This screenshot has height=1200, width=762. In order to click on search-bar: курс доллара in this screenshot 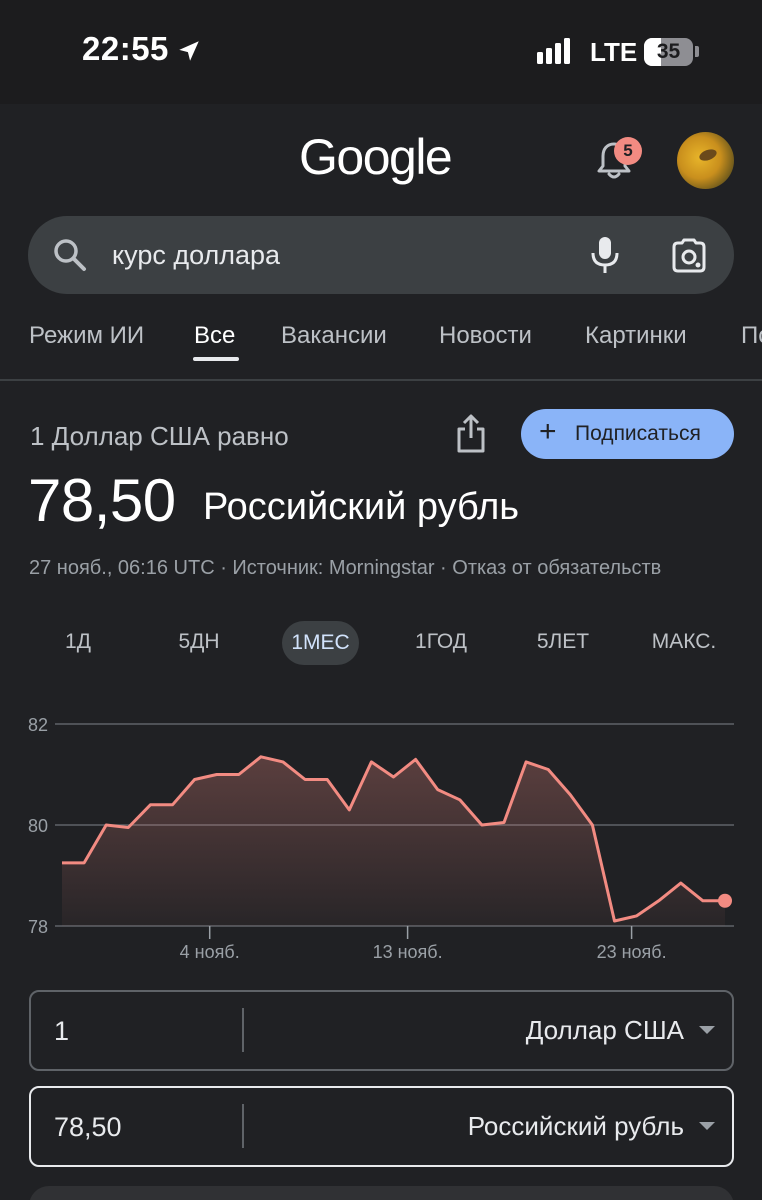, I will do `click(381, 255)`.